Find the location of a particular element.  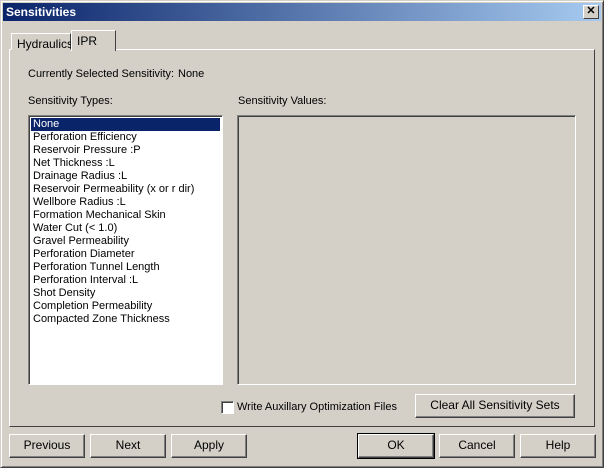

close-button: ✕ is located at coordinates (591, 12).